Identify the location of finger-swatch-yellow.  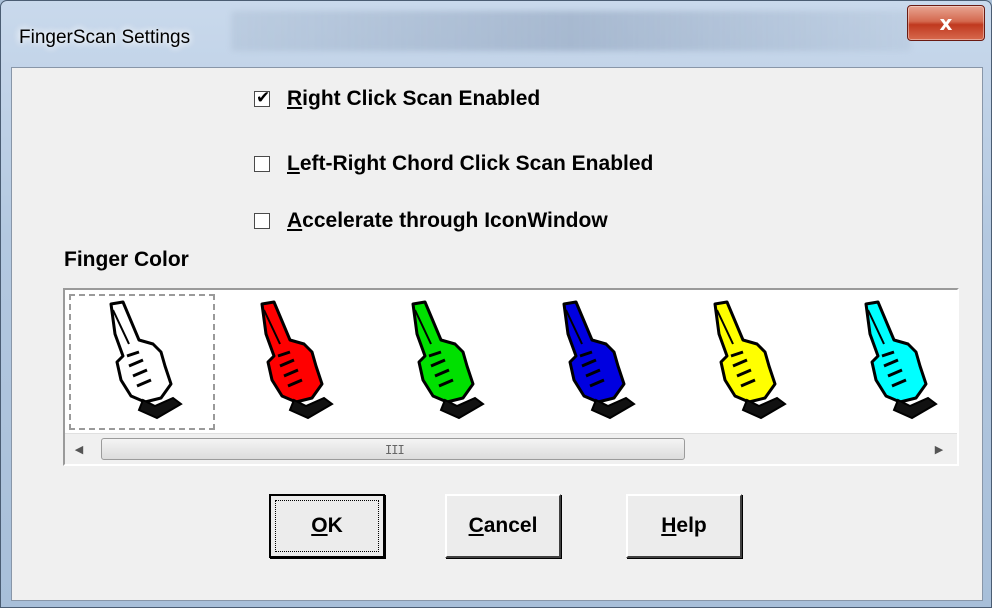
(746, 362).